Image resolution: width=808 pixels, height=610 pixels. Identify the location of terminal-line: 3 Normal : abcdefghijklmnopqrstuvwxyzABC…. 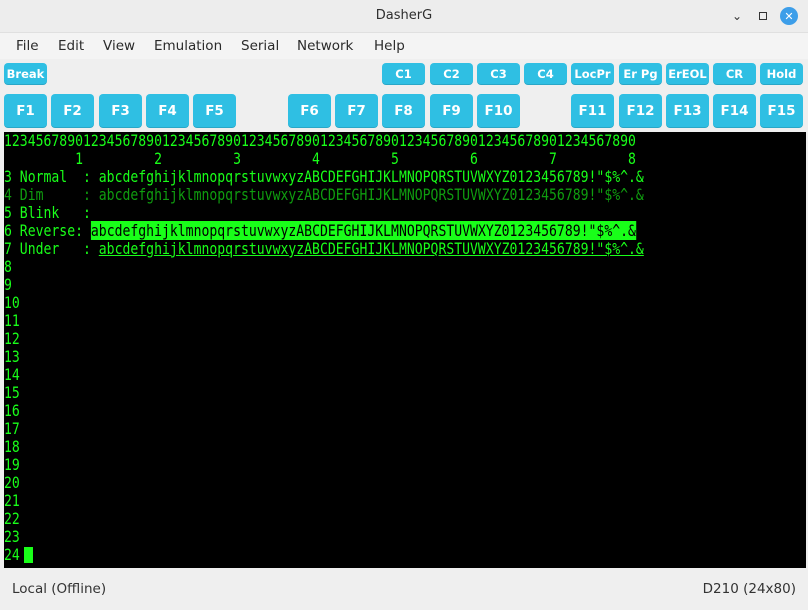
(324, 177).